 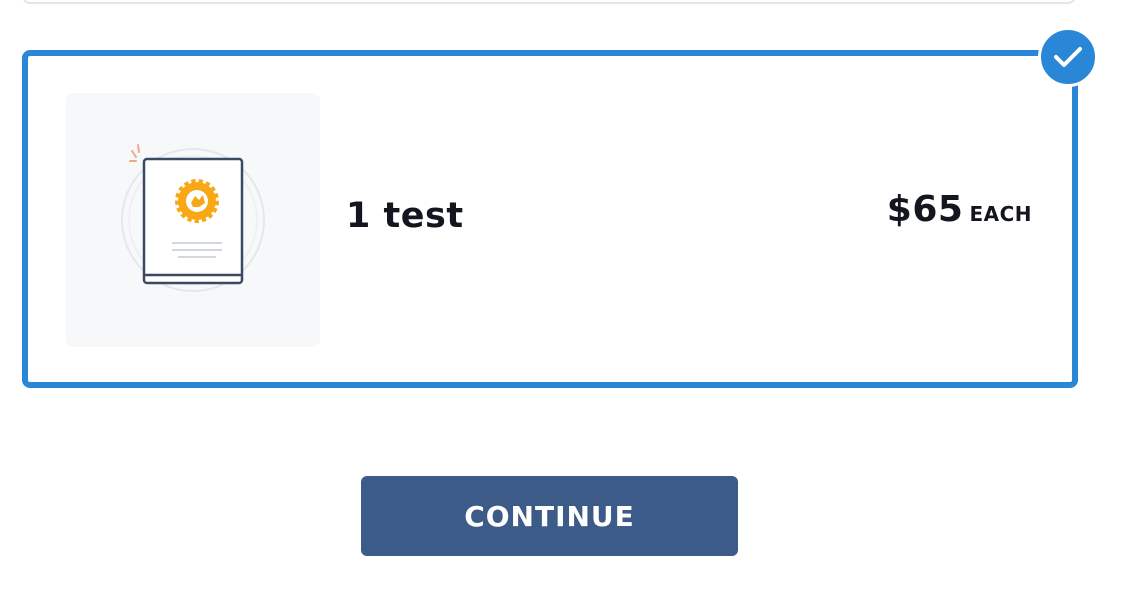 What do you see at coordinates (405, 216) in the screenshot?
I see `option-label: 1 test` at bounding box center [405, 216].